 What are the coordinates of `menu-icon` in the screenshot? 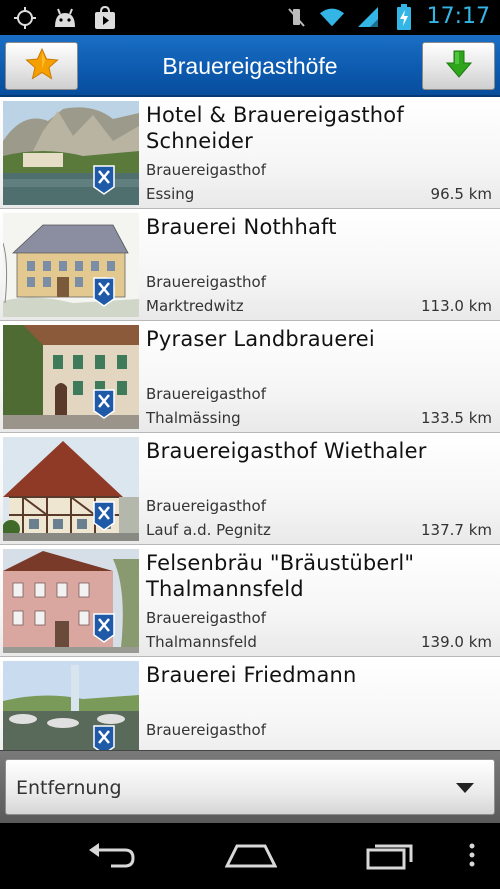 It's located at (472, 857).